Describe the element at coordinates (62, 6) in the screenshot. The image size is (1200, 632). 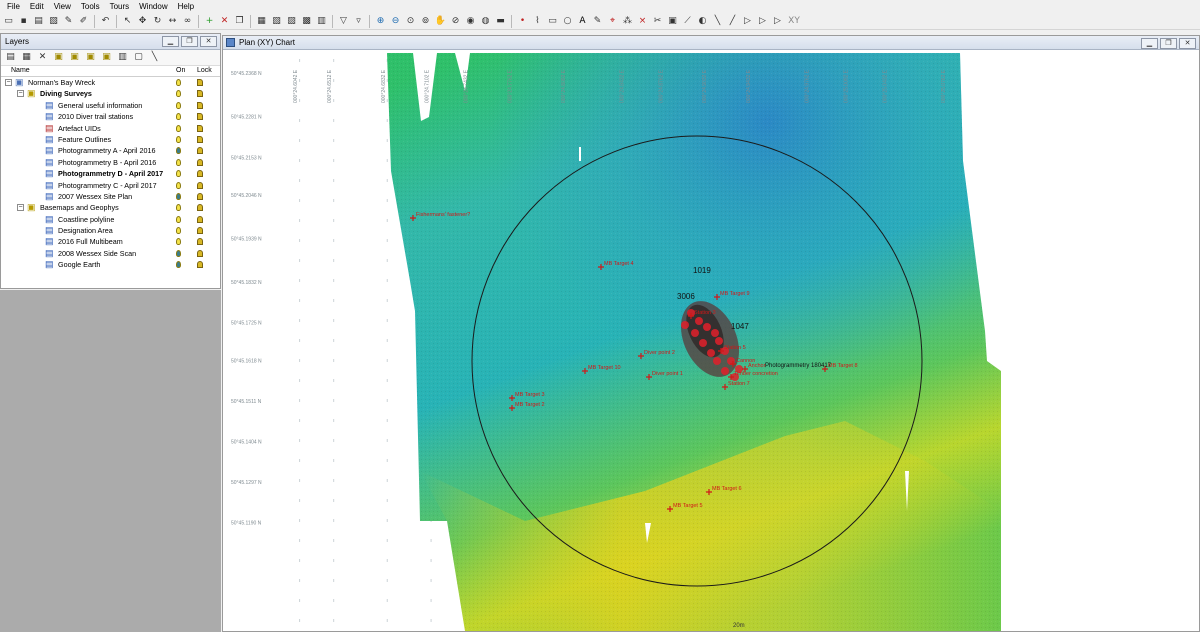
I see `menu-view: View` at that location.